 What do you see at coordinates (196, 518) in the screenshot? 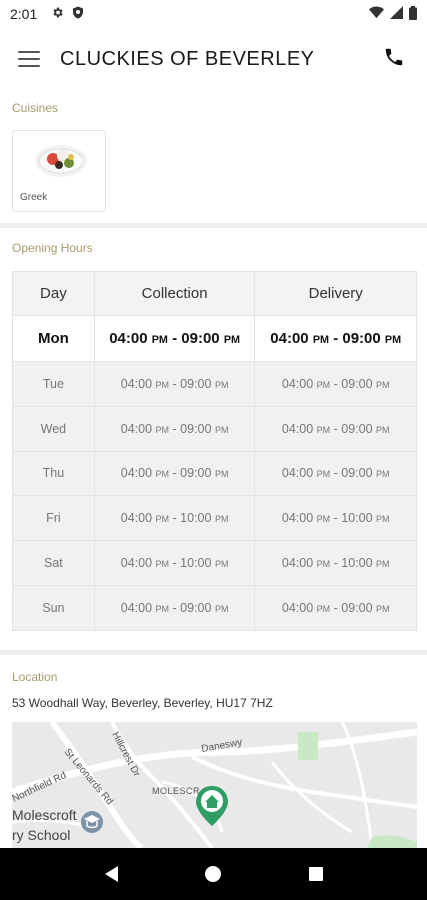
I see `collection-close-time: 10:00` at bounding box center [196, 518].